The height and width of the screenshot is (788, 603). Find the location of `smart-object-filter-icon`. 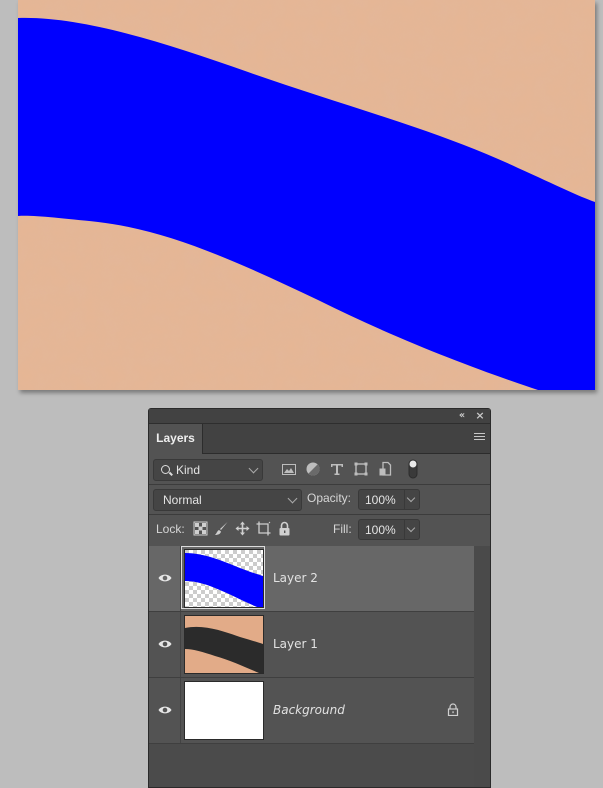

smart-object-filter-icon is located at coordinates (385, 469).